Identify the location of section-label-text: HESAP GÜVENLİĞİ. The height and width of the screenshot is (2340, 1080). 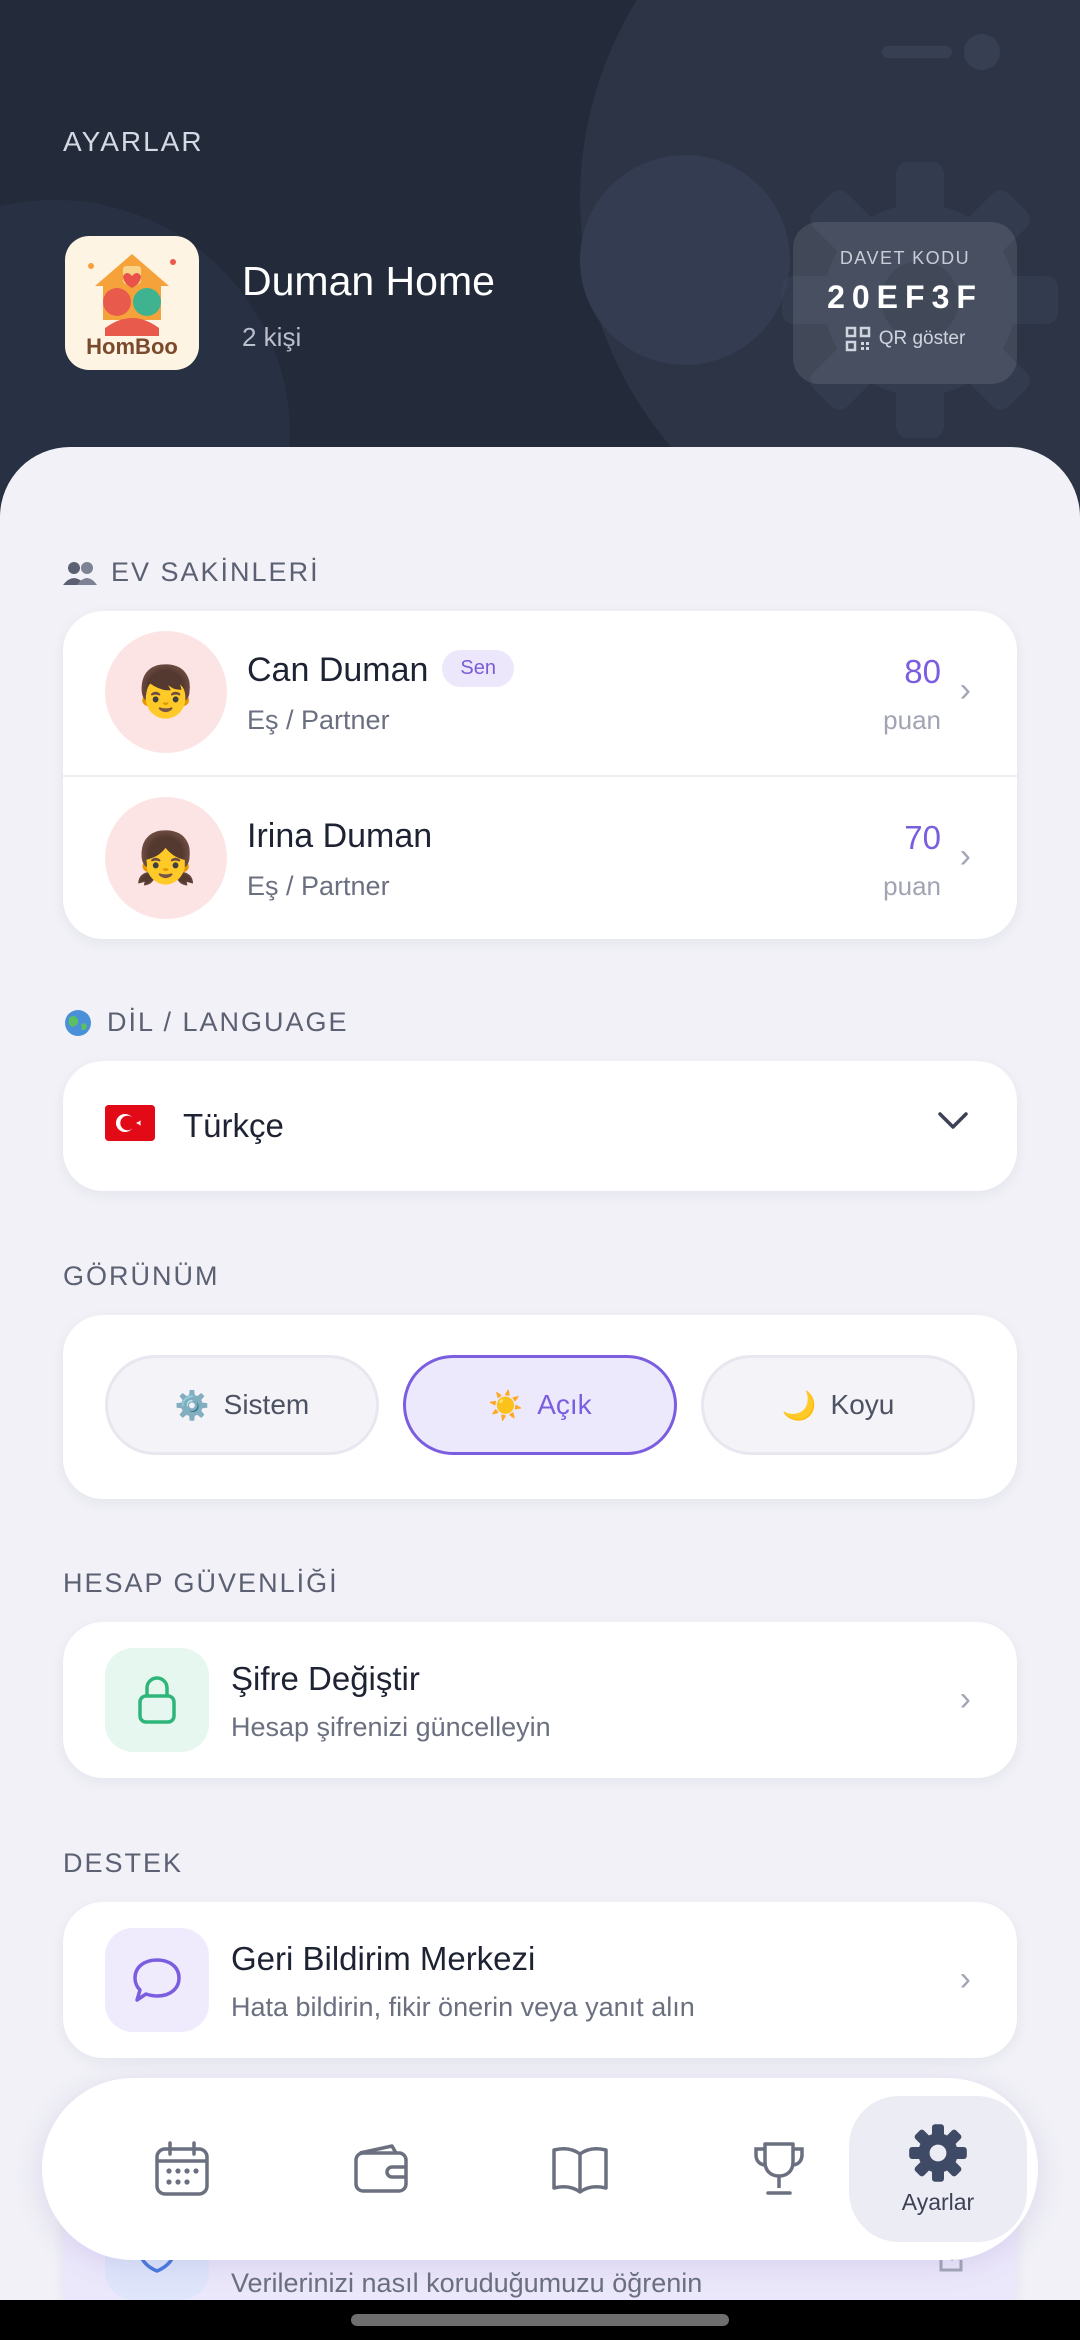
(201, 1583).